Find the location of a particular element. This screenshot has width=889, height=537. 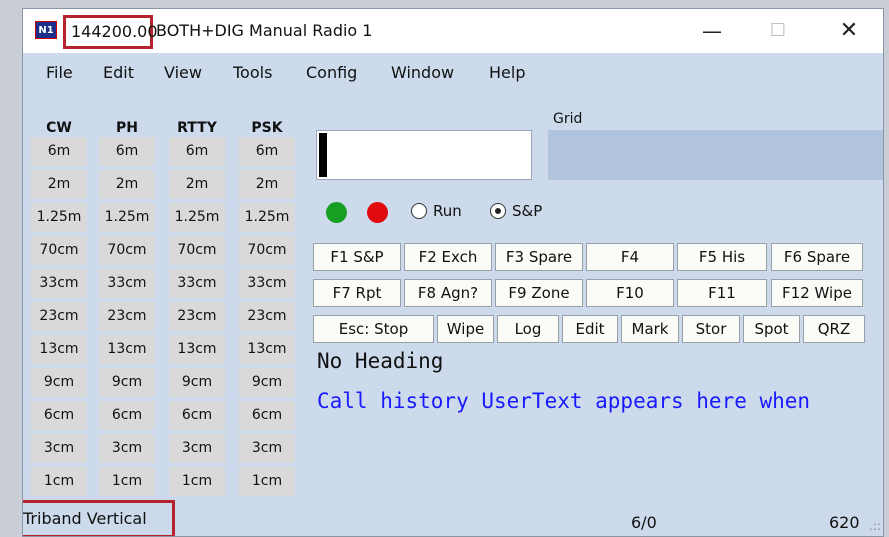

band-button-cw-70cm: 70cm is located at coordinates (59, 250).